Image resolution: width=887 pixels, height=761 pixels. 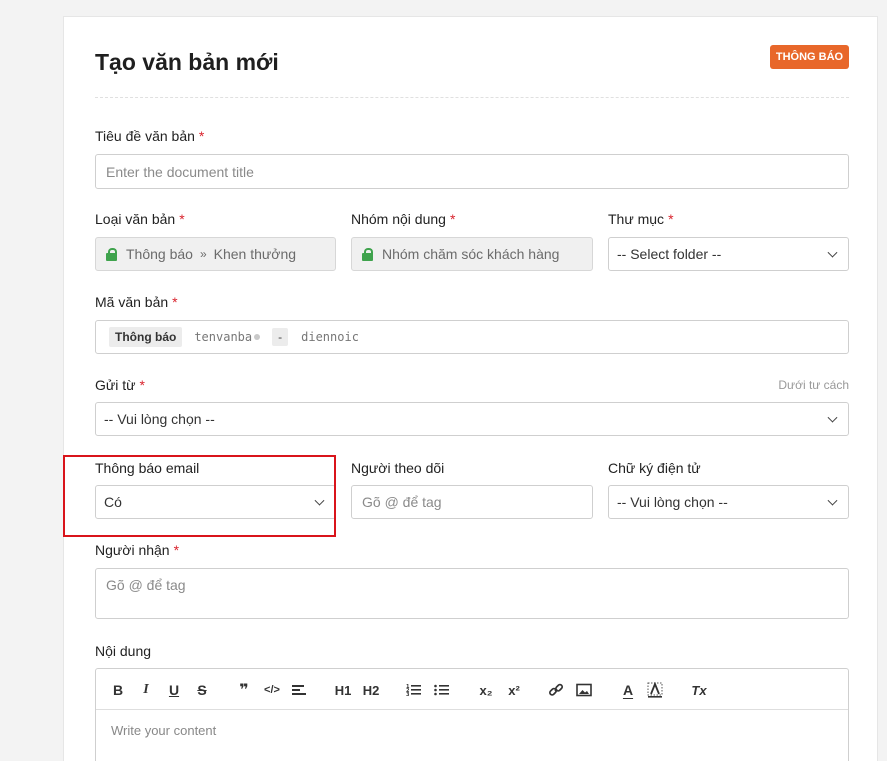 I want to click on align-left-icon, so click(x=299, y=690).